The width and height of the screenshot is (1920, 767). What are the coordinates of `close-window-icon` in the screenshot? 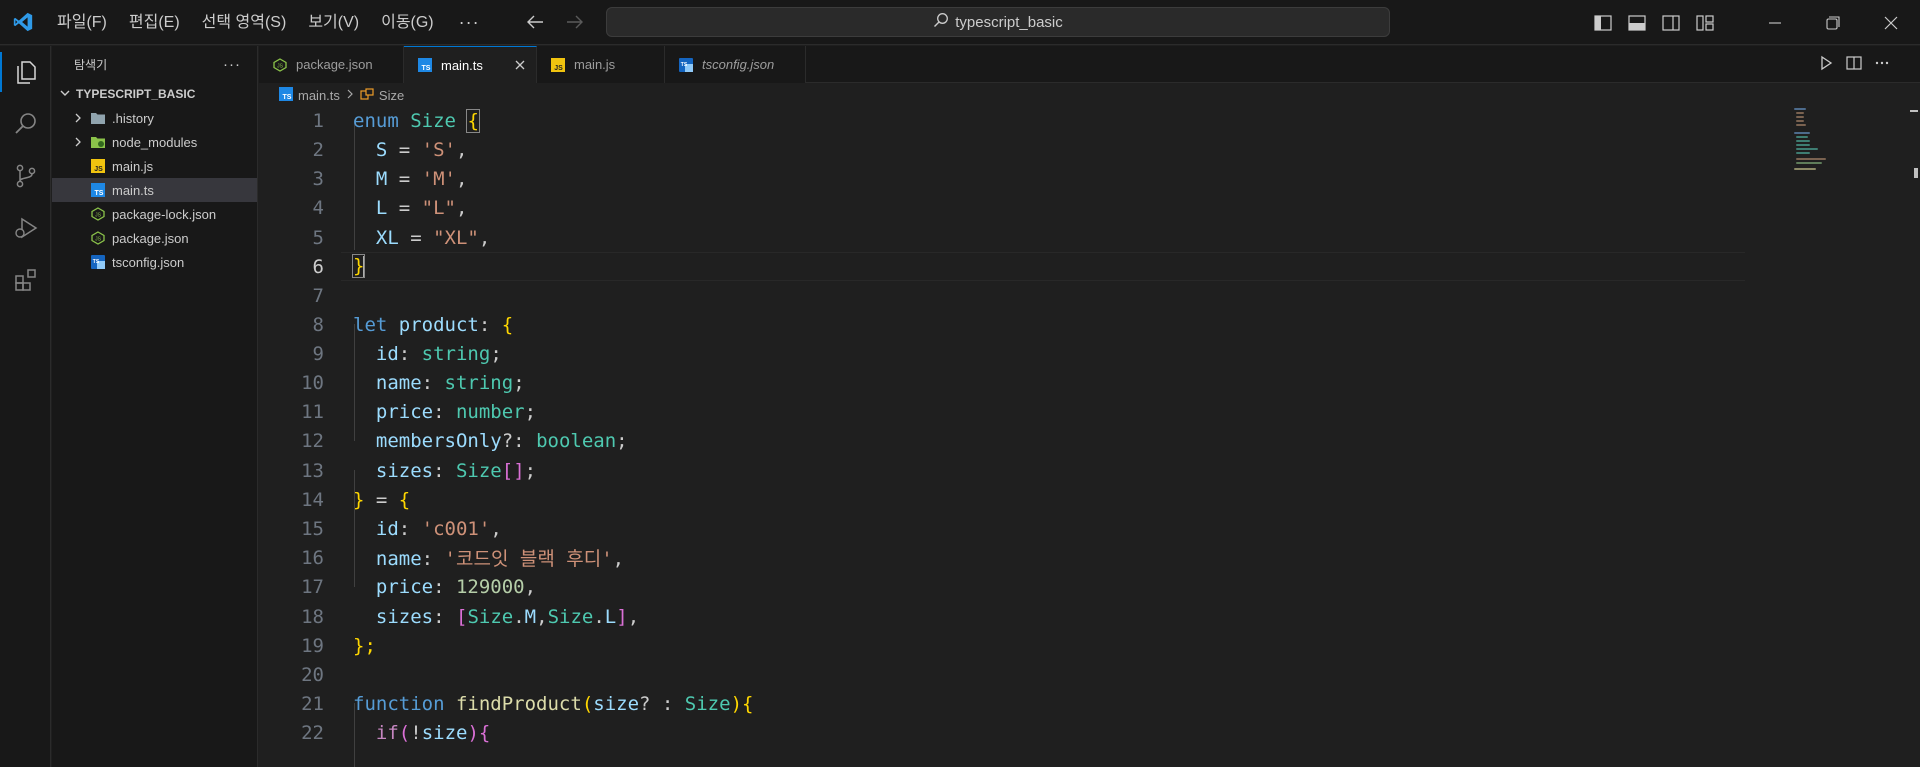 It's located at (1891, 22).